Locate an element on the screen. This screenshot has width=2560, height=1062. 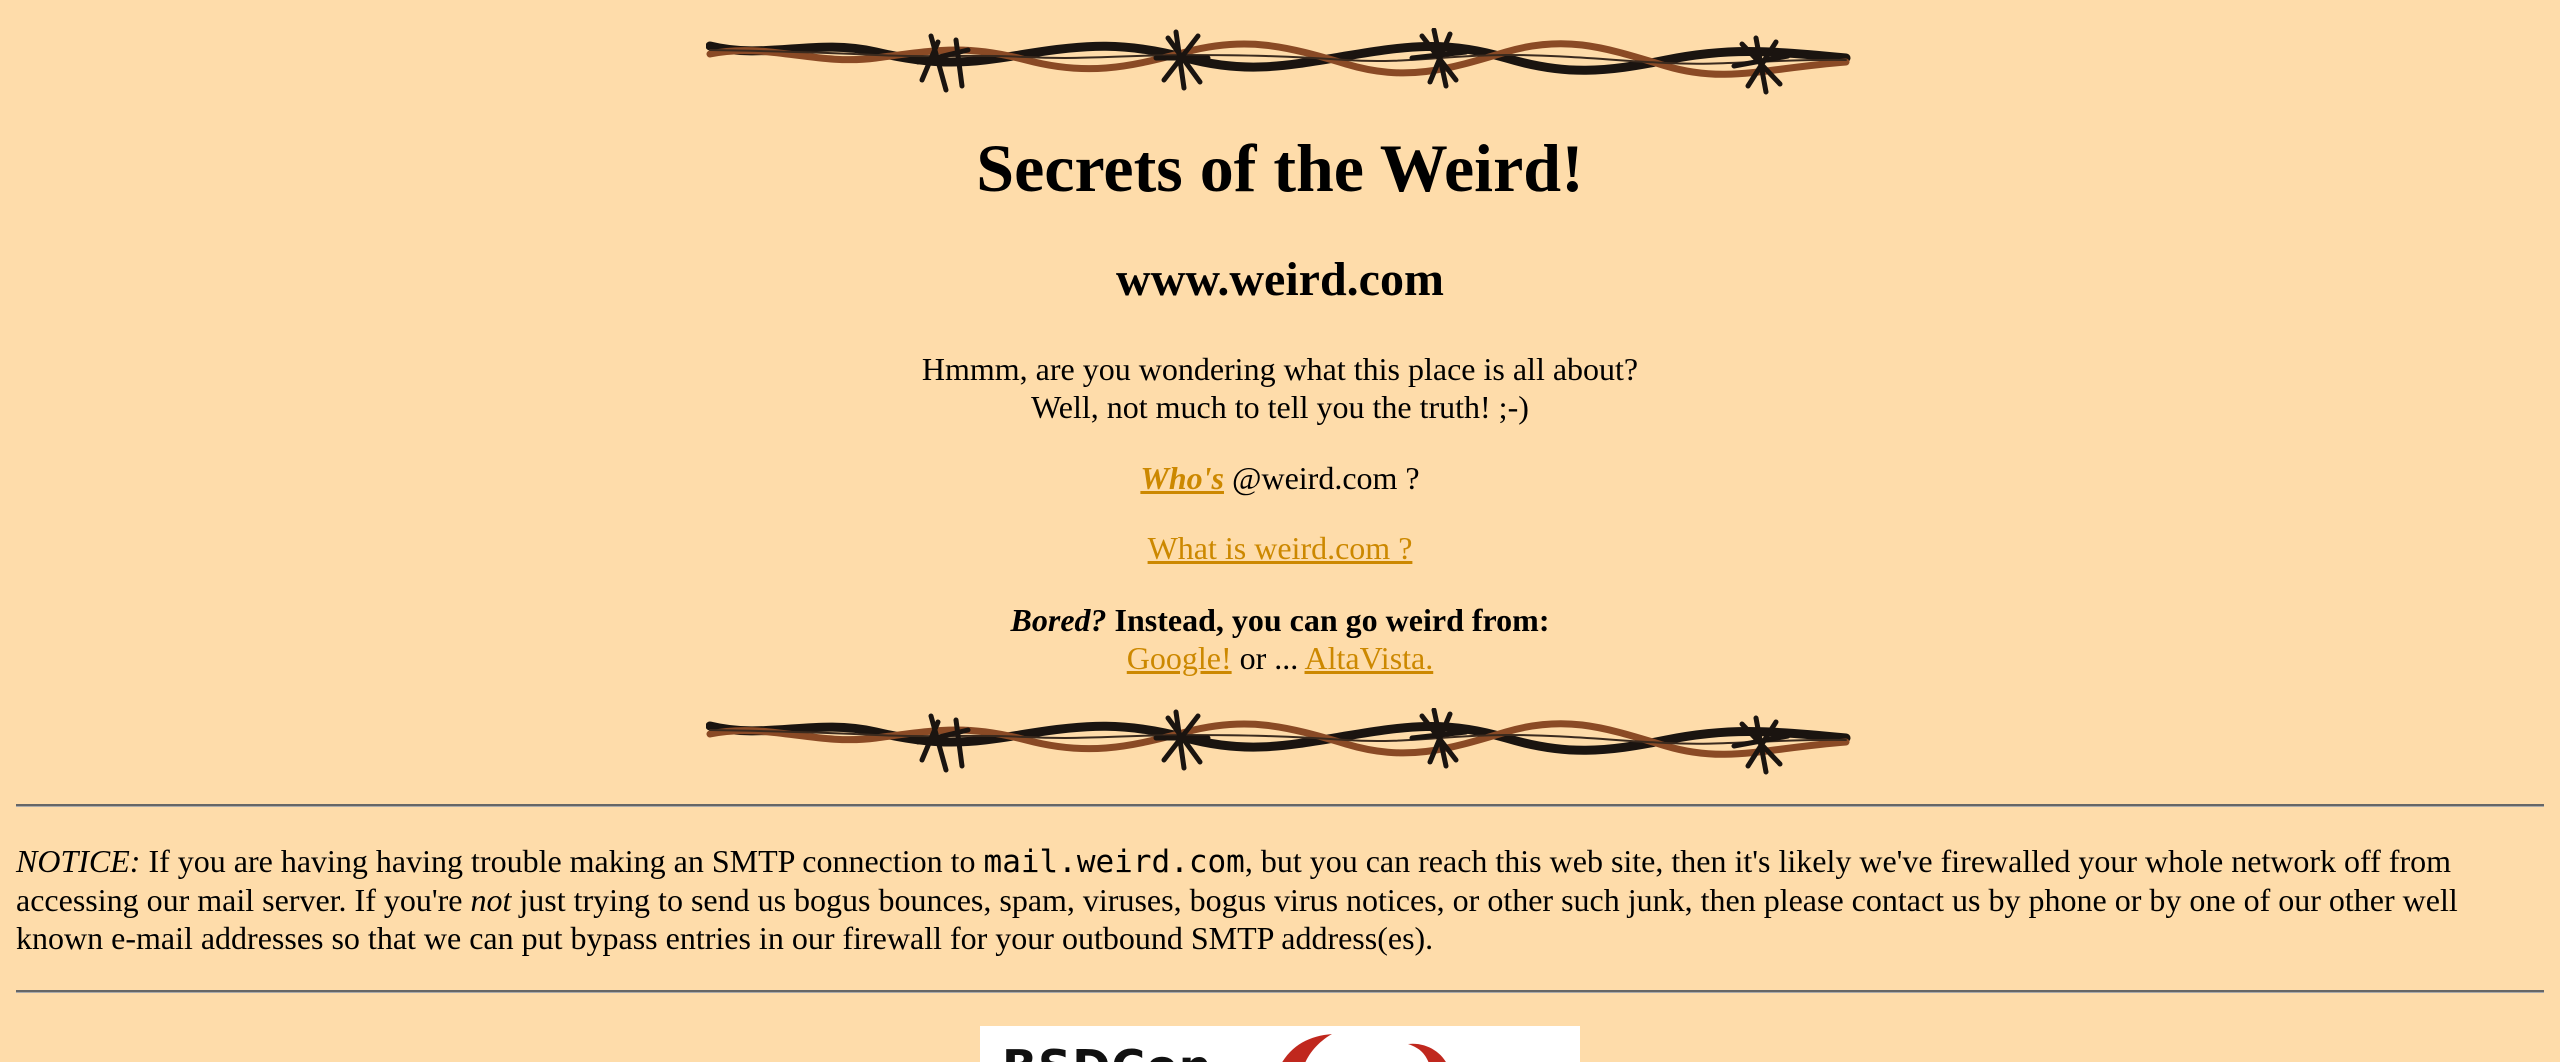
bsdcon-banner: BSDCon is located at coordinates (1280, 1044).